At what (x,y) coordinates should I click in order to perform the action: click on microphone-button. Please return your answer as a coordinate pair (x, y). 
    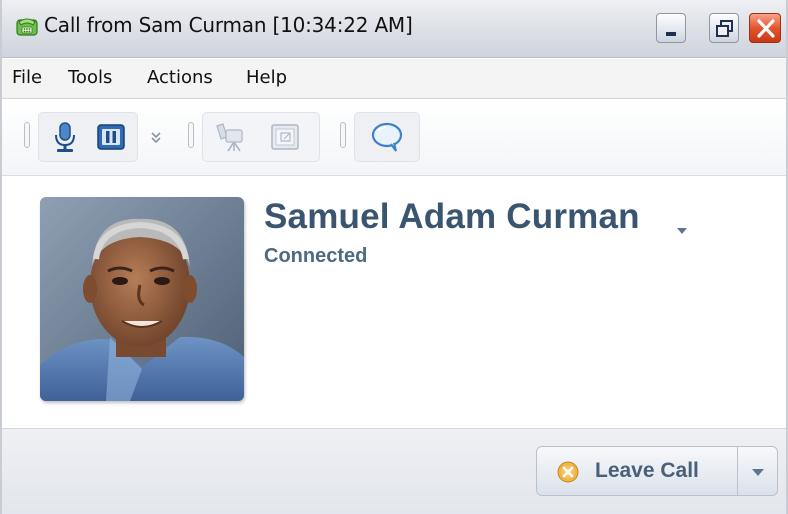
    Looking at the image, I should click on (65, 137).